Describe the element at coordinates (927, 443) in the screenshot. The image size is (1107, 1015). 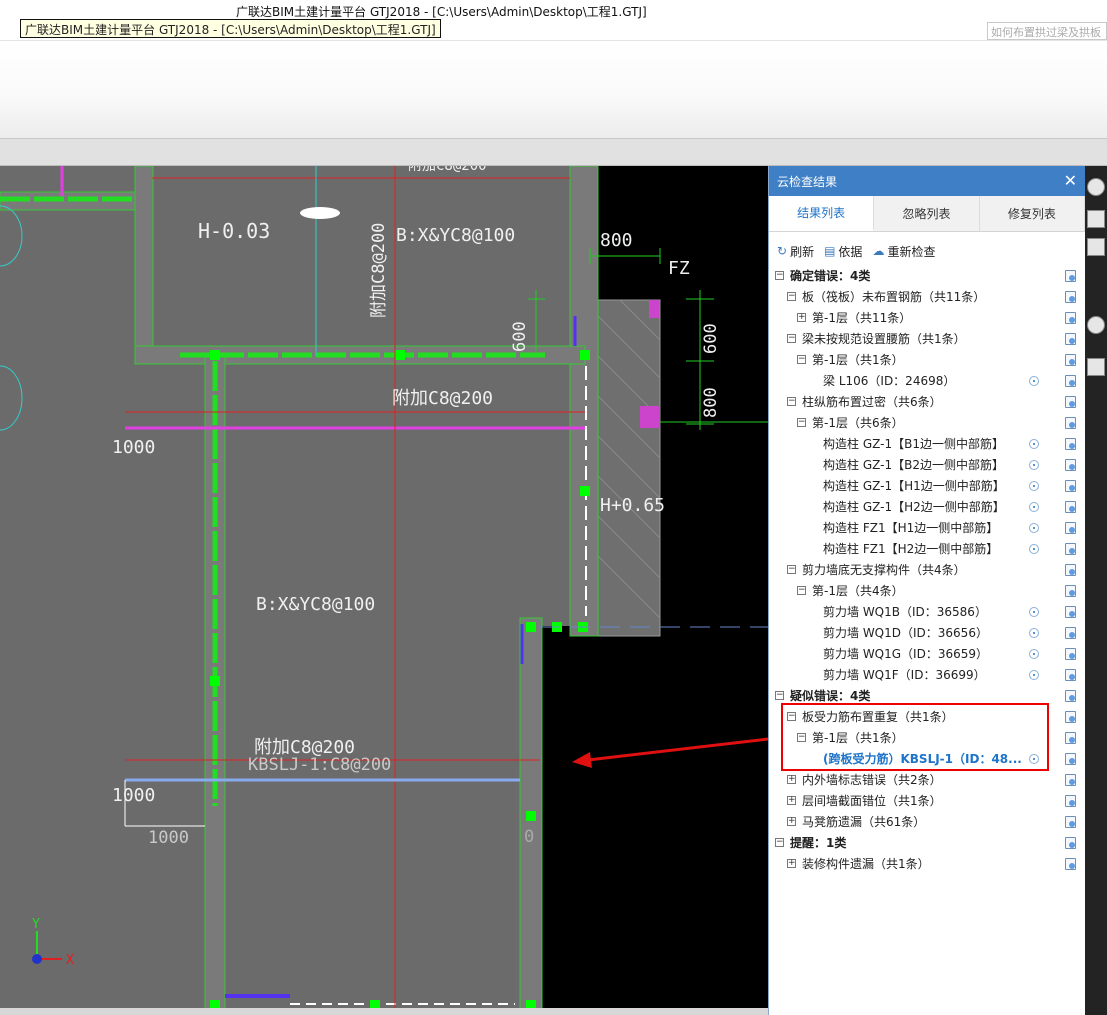
I see `tree-row: 构造柱 GZ-1【B1边一侧中部筋】` at that location.